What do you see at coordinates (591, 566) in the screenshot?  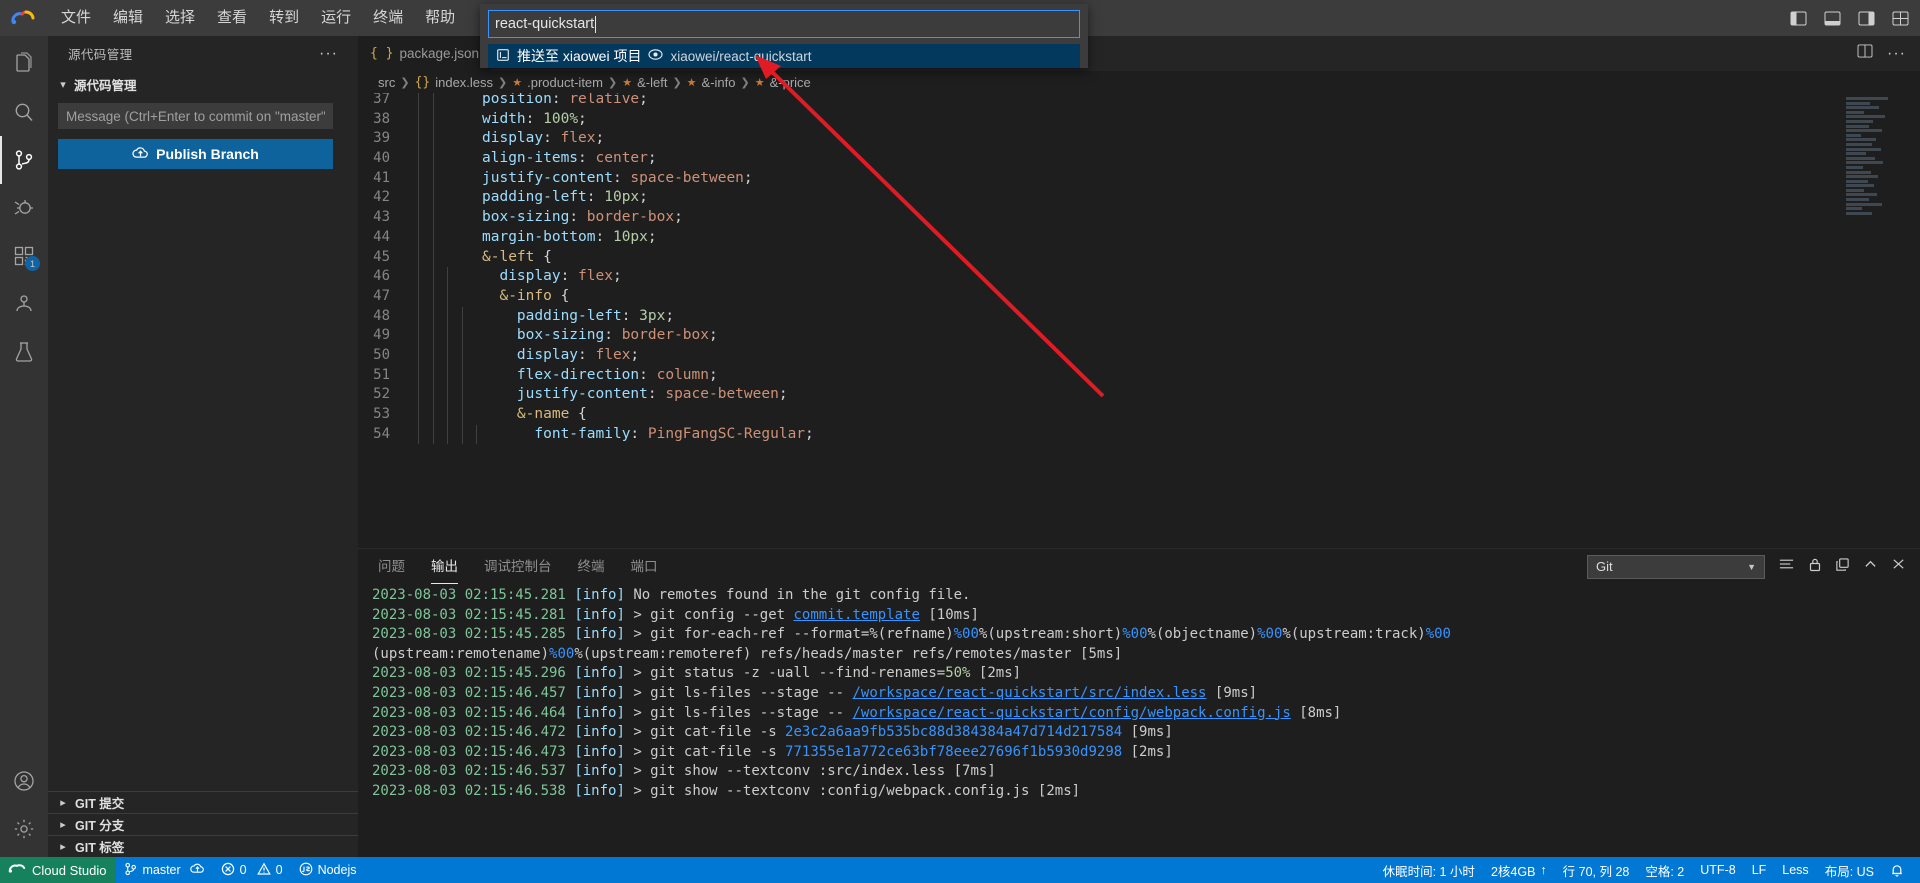 I see `panel-tab-terminal: 终端` at bounding box center [591, 566].